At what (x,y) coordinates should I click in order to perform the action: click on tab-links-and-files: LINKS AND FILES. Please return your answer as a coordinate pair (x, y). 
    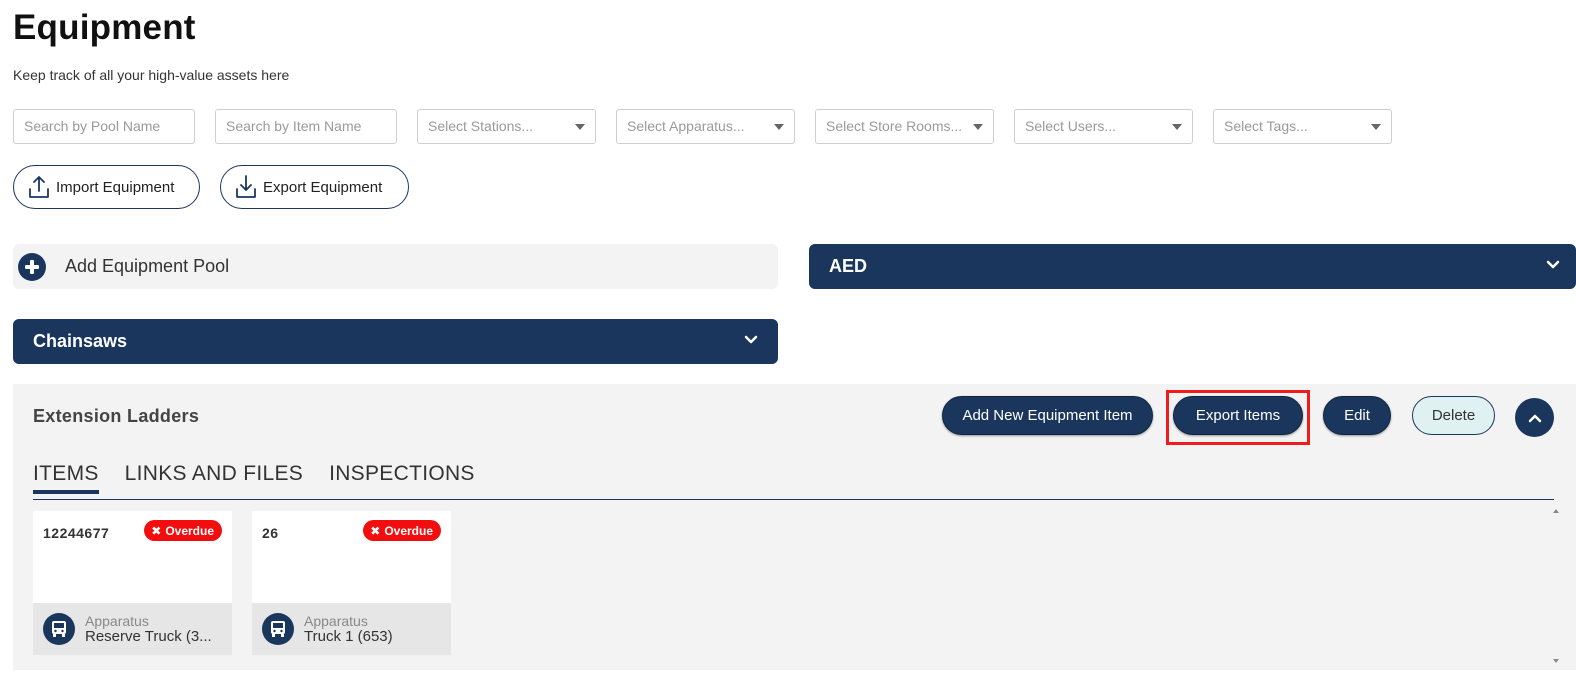
    Looking at the image, I should click on (214, 478).